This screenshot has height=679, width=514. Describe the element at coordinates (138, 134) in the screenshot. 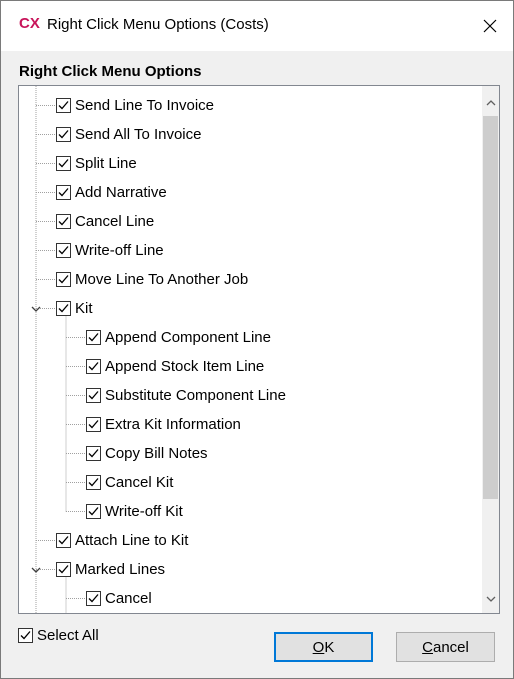

I see `tree-item-label: Send All To Invoice` at that location.